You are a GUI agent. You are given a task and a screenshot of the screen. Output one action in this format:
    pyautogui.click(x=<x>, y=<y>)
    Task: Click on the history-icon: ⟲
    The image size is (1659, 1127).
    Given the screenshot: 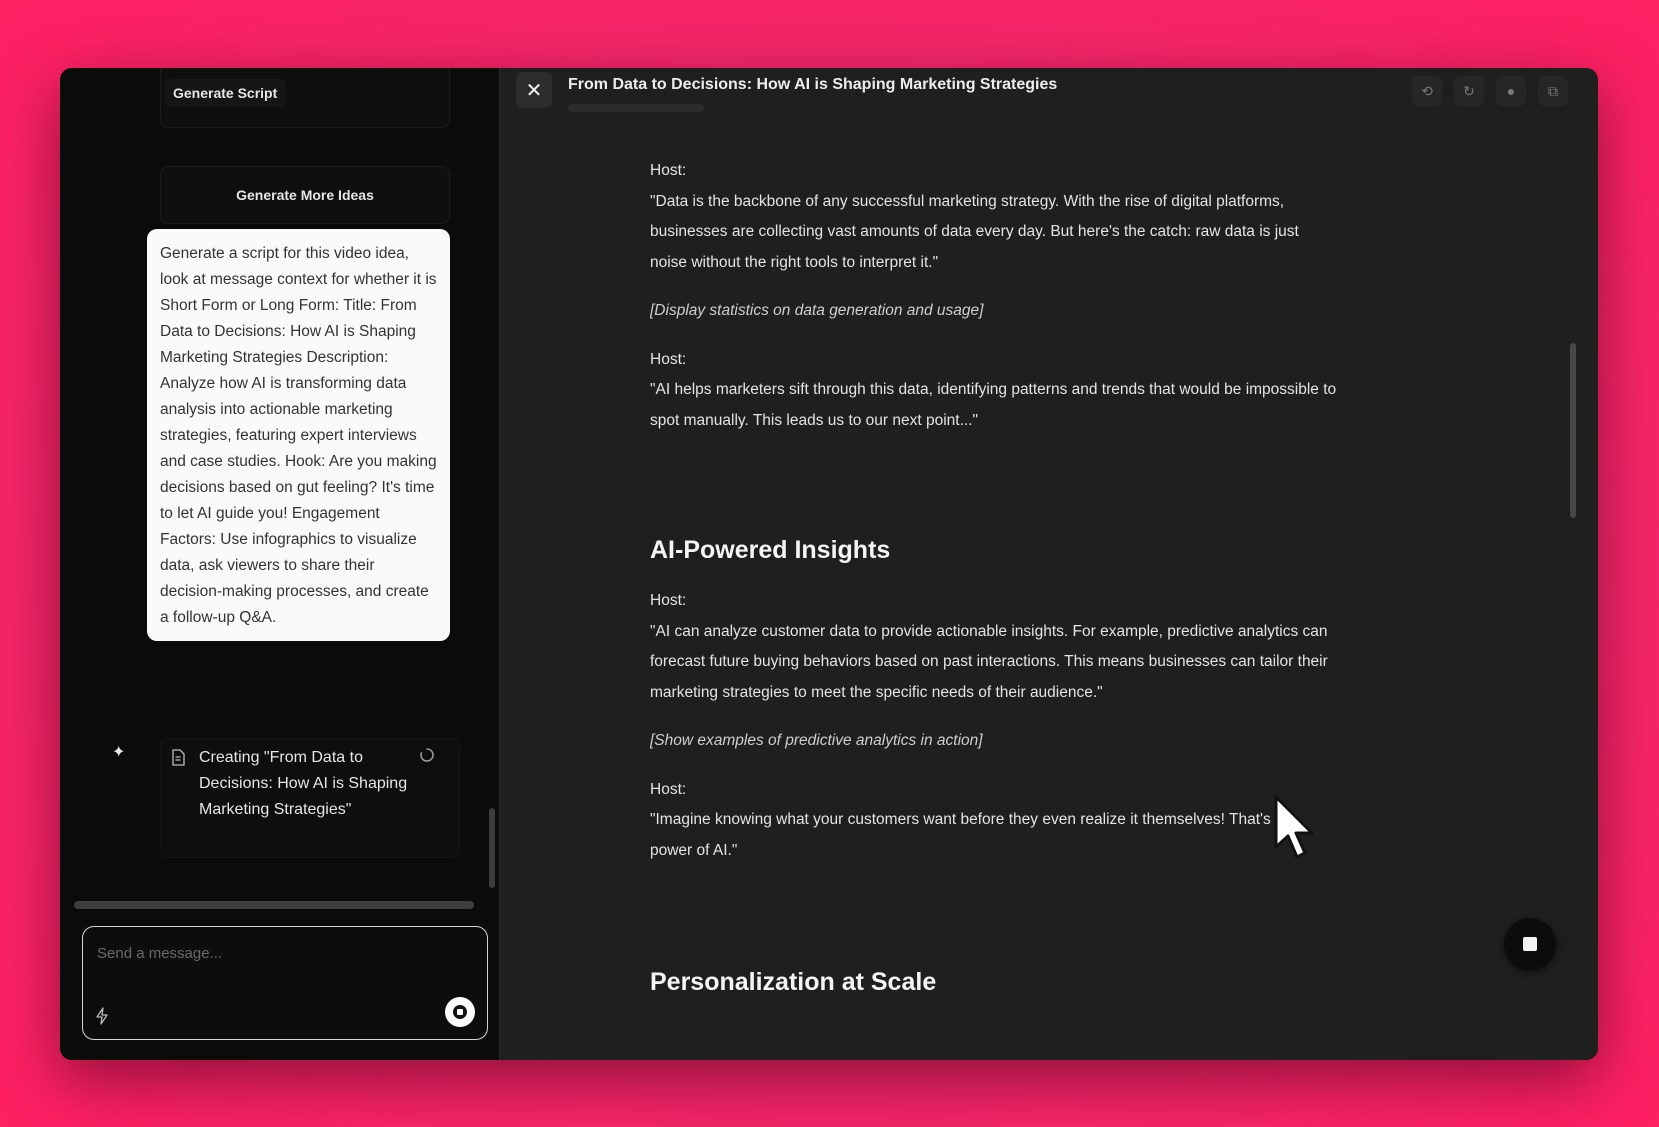 What is the action you would take?
    pyautogui.click(x=1427, y=90)
    